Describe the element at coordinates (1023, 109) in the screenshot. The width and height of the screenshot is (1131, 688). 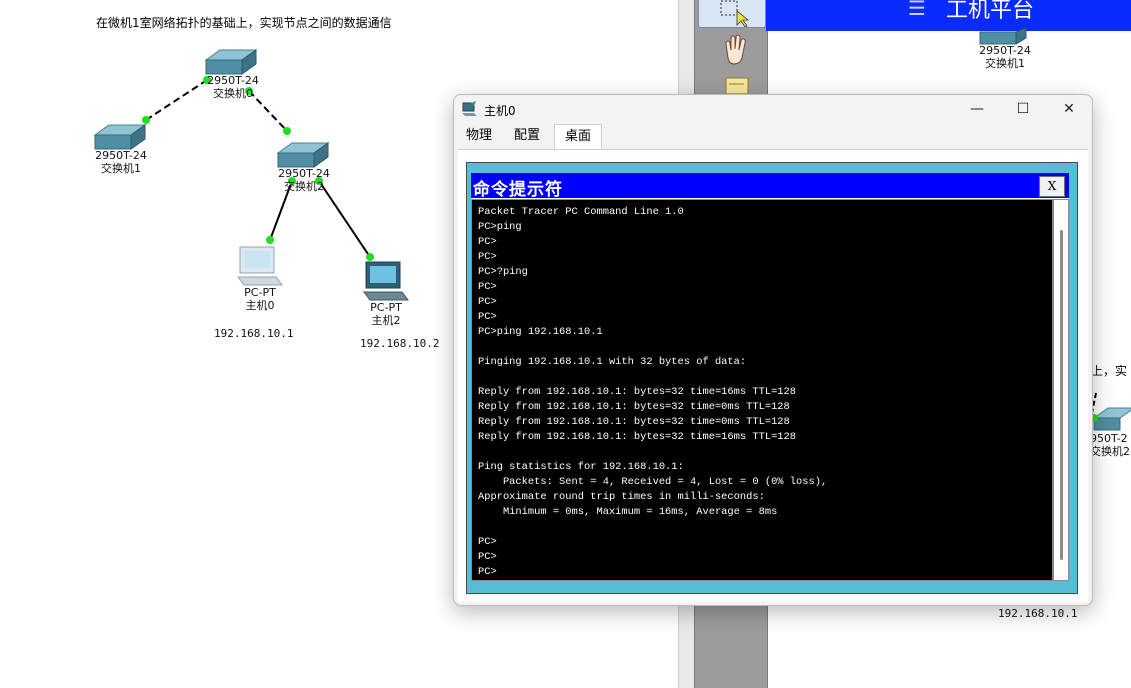
I see `maximize-button: ☐` at that location.